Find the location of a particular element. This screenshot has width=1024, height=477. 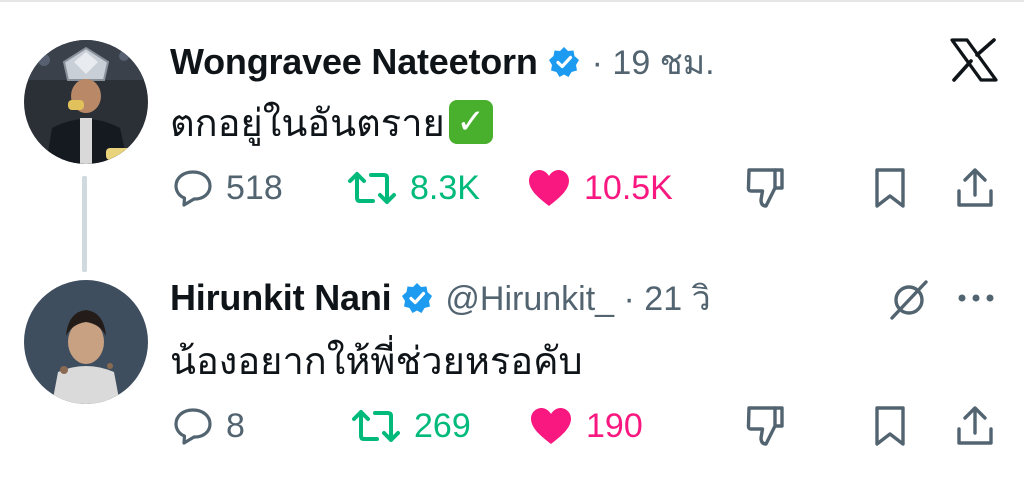

like-count: 10.5K is located at coordinates (628, 187).